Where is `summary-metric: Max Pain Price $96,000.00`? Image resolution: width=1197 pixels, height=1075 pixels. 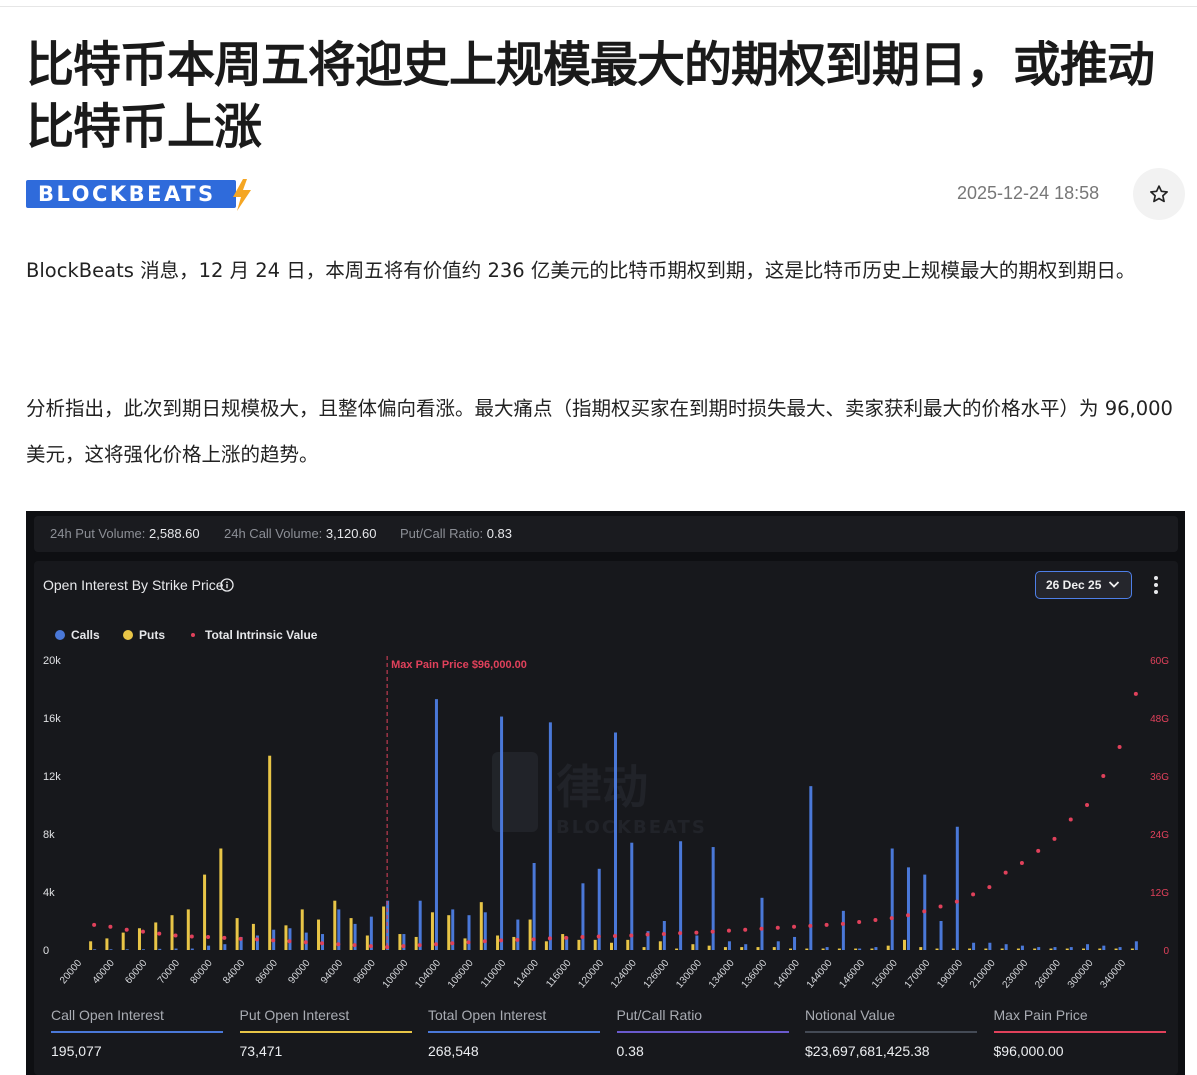 summary-metric: Max Pain Price $96,000.00 is located at coordinates (1079, 1033).